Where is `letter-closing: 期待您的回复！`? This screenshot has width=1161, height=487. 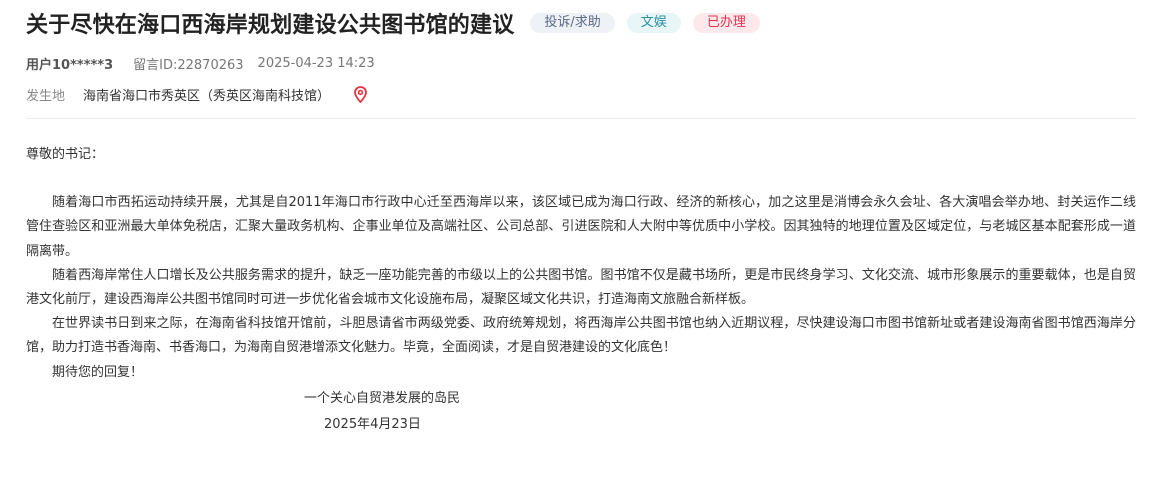 letter-closing: 期待您的回复！ is located at coordinates (98, 372).